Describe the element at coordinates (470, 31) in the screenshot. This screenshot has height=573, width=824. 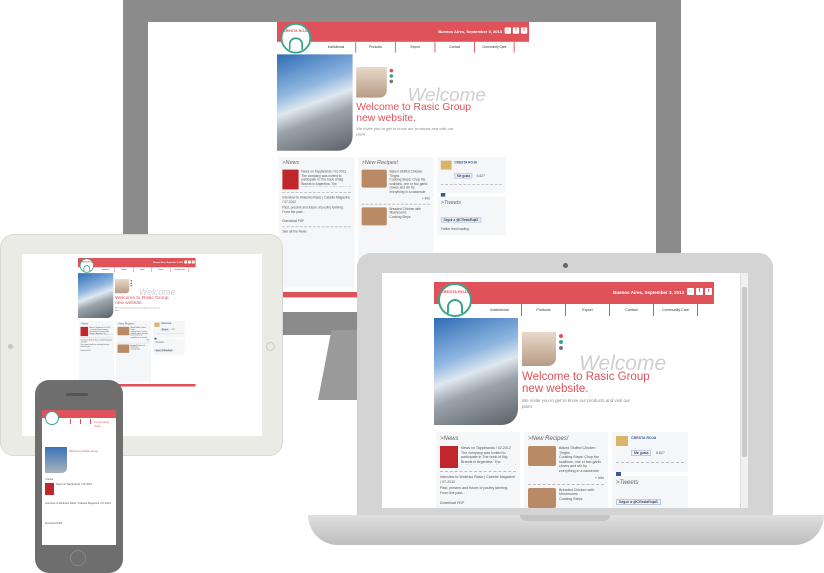
I see `header-date: Buenos Aires, September 3, 2013` at that location.